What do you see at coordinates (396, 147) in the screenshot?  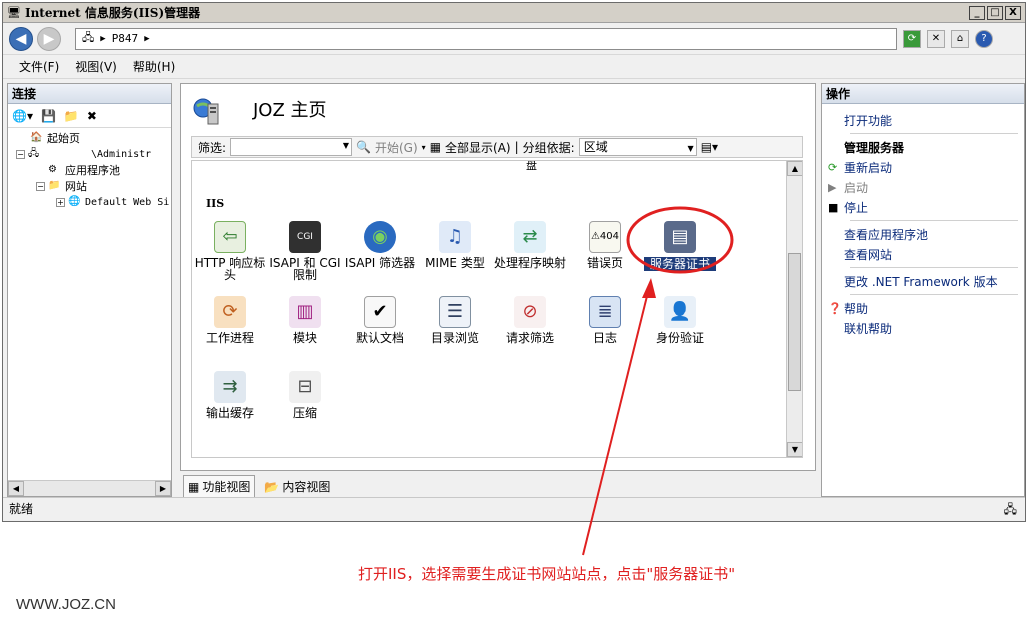 I see `start-filter-button: 开始(G)` at bounding box center [396, 147].